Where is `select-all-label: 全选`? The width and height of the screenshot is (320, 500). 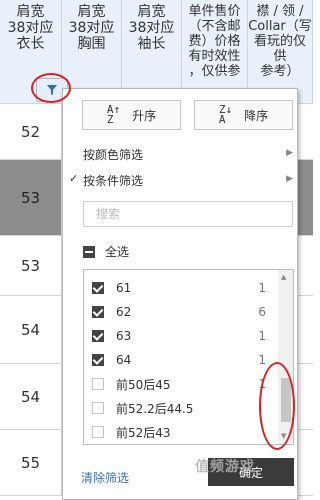
select-all-label: 全选 is located at coordinates (117, 252).